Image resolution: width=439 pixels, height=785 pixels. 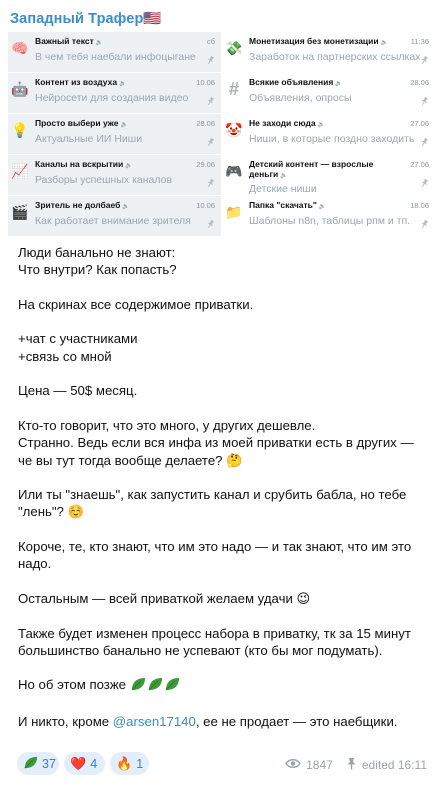 I want to click on message-line: +чат с участниками, so click(x=78, y=339).